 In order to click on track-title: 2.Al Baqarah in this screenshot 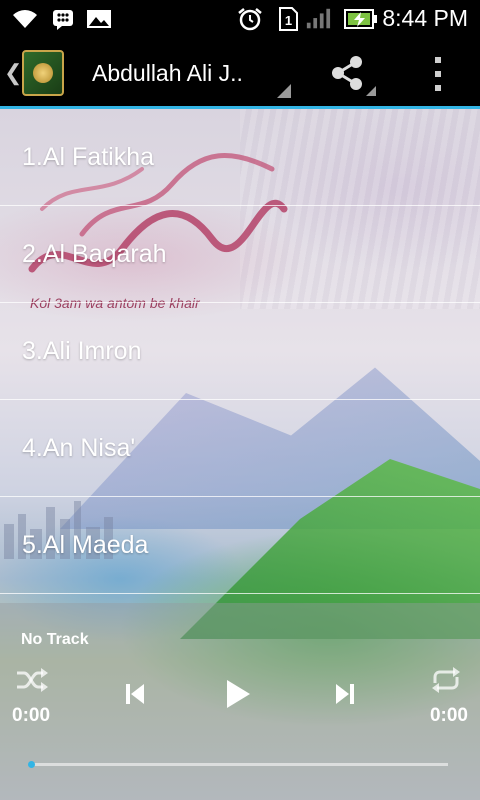, I will do `click(94, 254)`.